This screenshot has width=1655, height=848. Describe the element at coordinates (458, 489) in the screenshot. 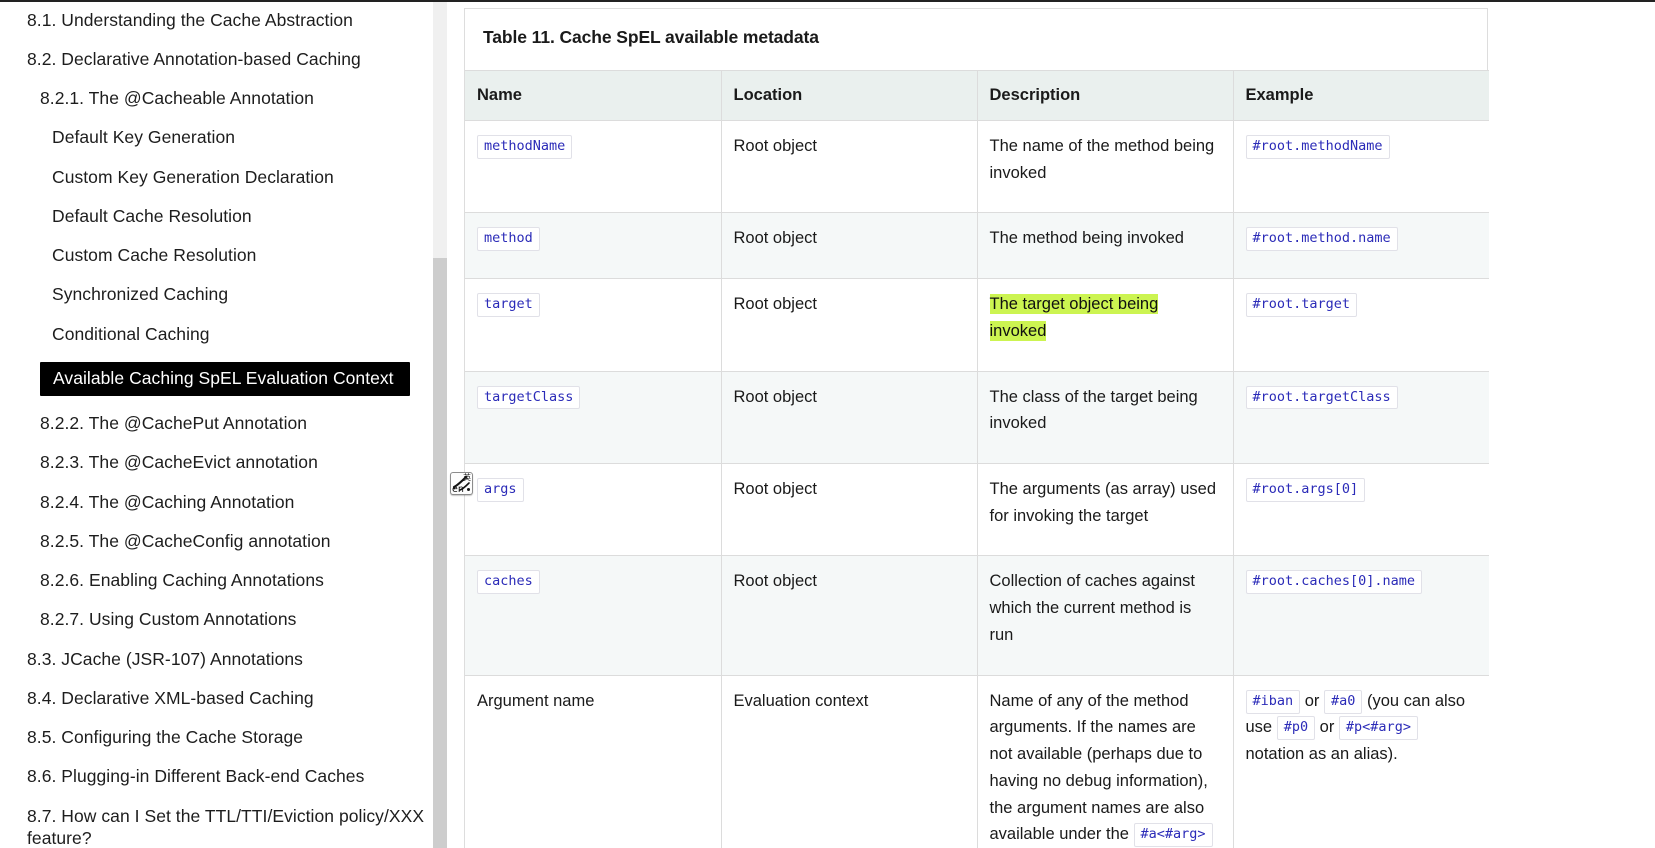

I see `ime-lang-label: en` at that location.